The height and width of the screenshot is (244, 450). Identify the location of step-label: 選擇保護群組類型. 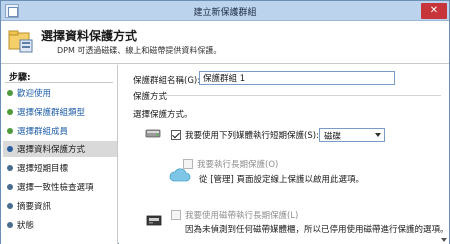
(51, 112).